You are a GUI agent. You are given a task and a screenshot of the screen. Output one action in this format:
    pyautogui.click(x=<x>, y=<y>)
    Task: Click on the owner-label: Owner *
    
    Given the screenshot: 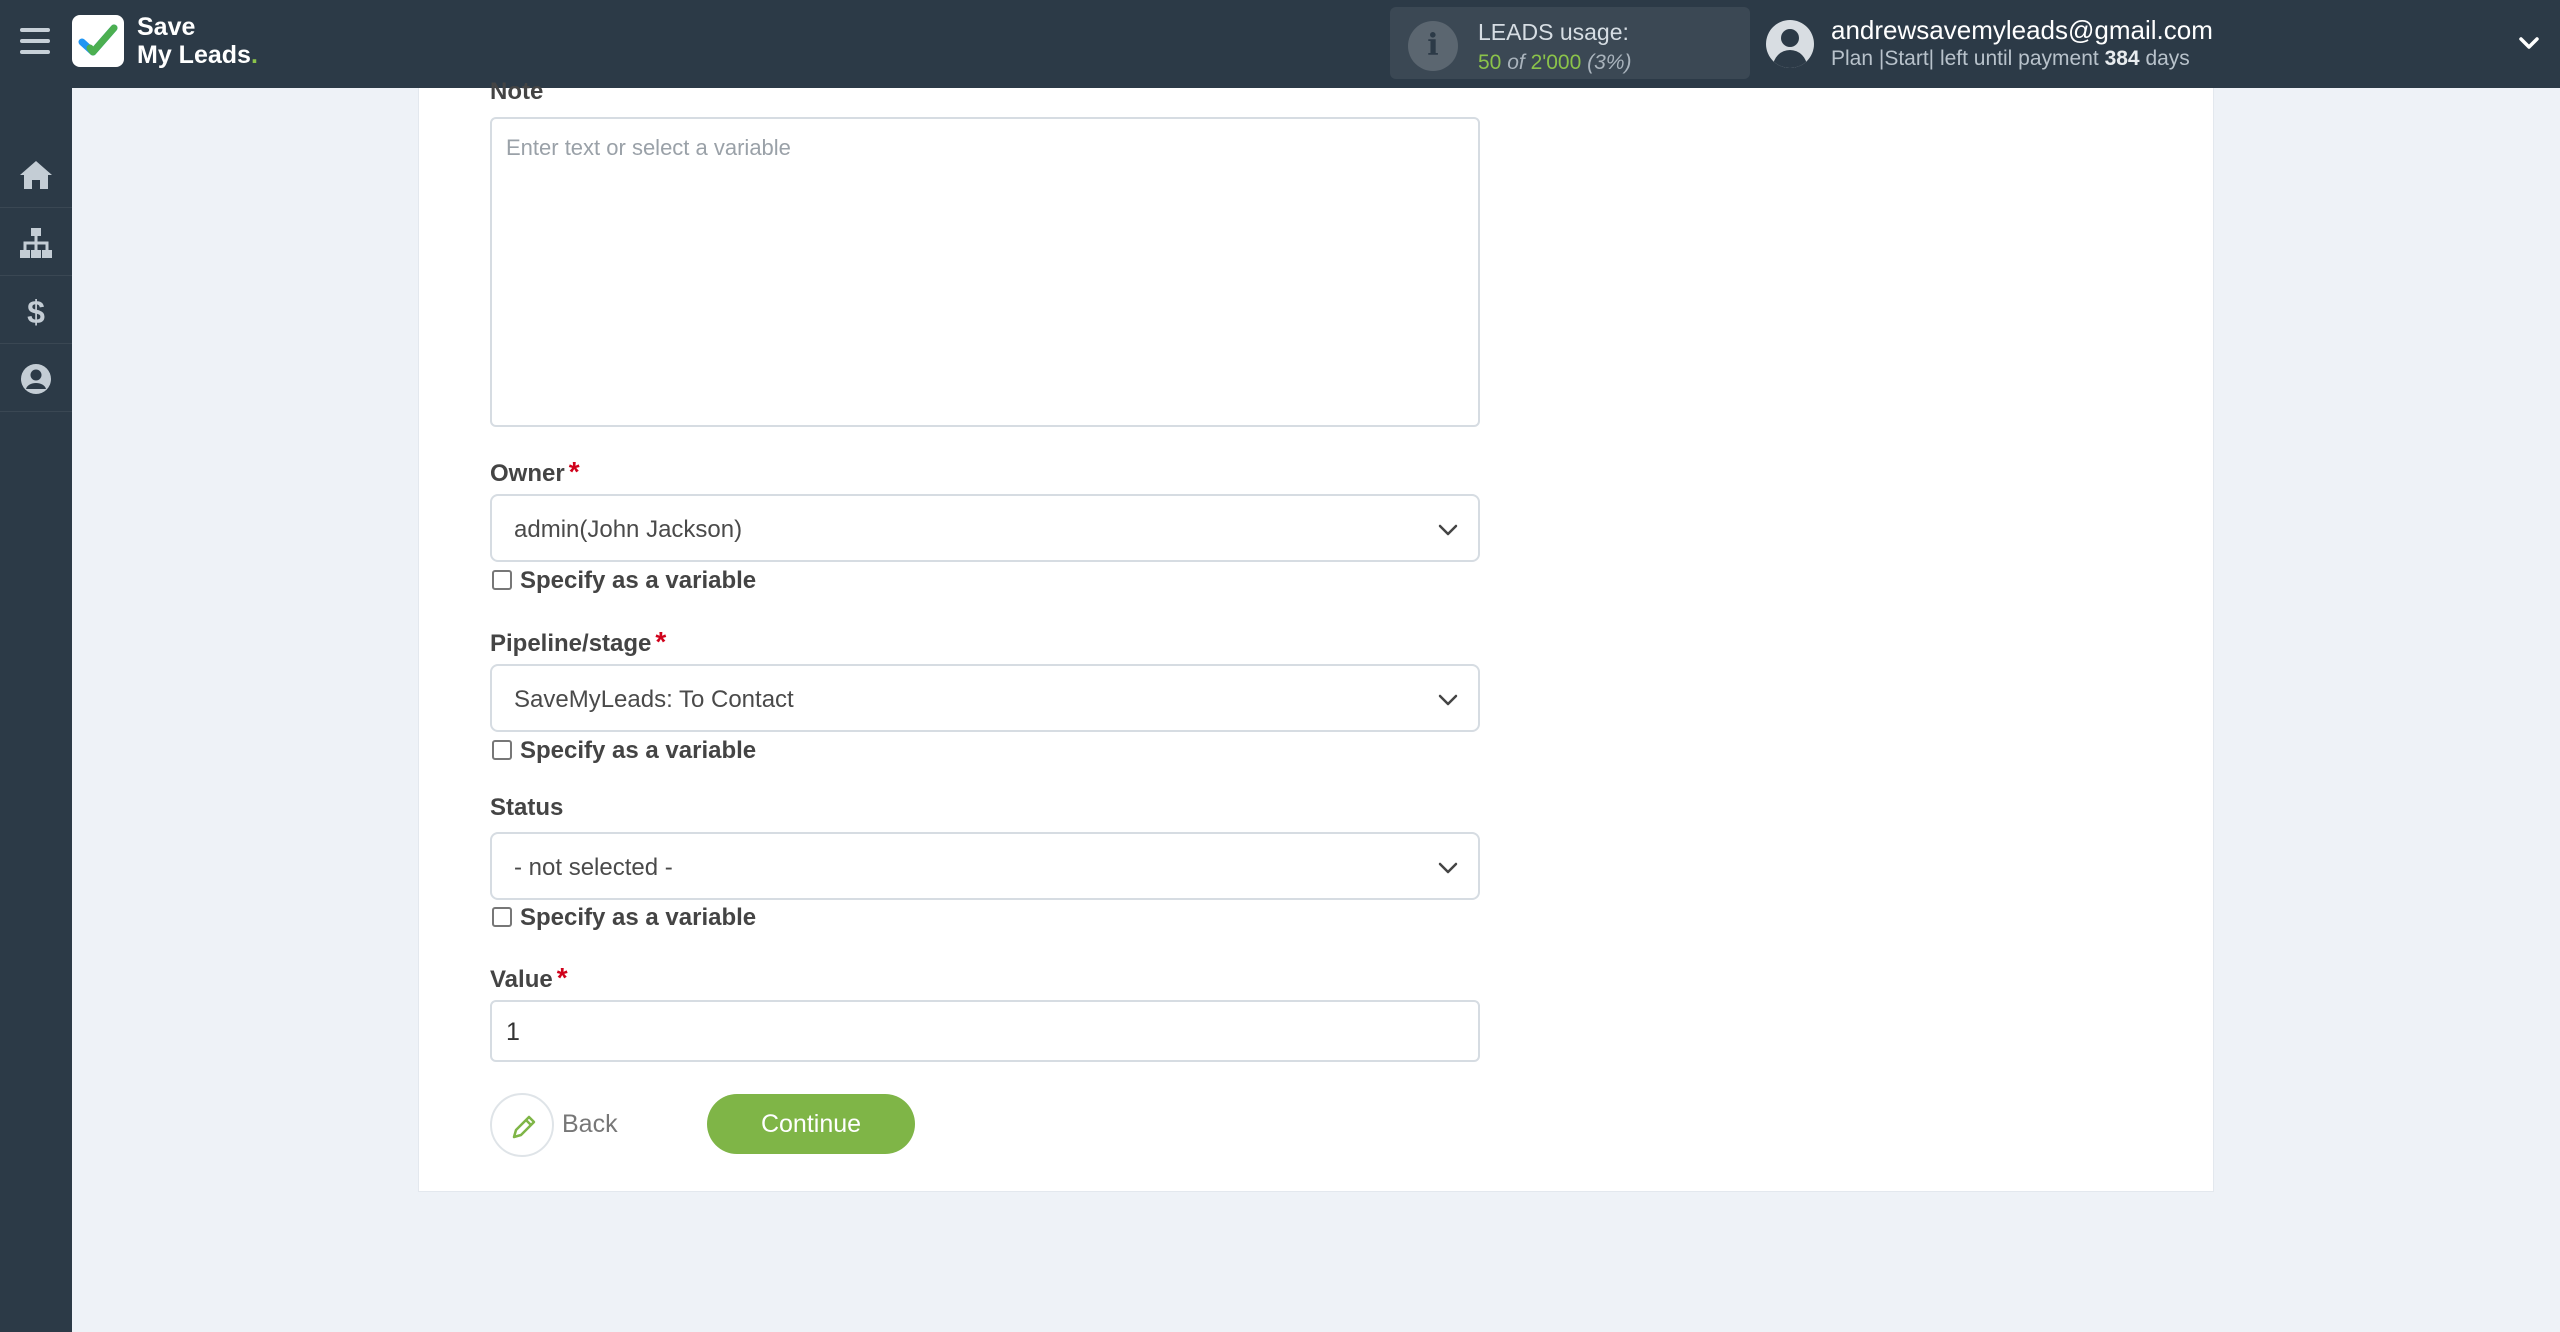 What is the action you would take?
    pyautogui.click(x=535, y=472)
    